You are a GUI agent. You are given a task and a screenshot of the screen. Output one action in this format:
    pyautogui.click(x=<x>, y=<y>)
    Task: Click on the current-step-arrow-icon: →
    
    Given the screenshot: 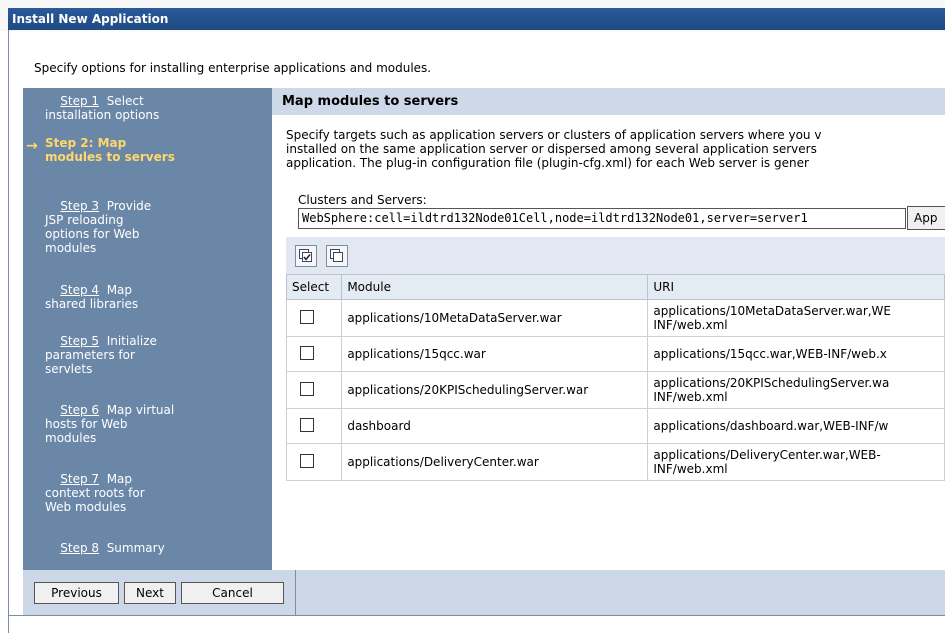 What is the action you would take?
    pyautogui.click(x=32, y=146)
    